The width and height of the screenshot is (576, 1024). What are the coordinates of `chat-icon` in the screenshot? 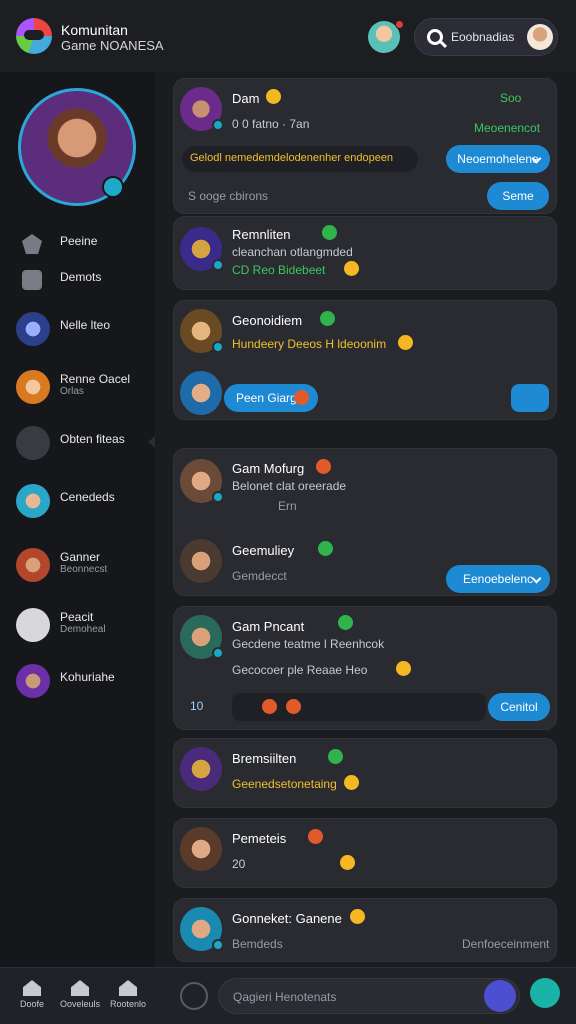 It's located at (80, 988).